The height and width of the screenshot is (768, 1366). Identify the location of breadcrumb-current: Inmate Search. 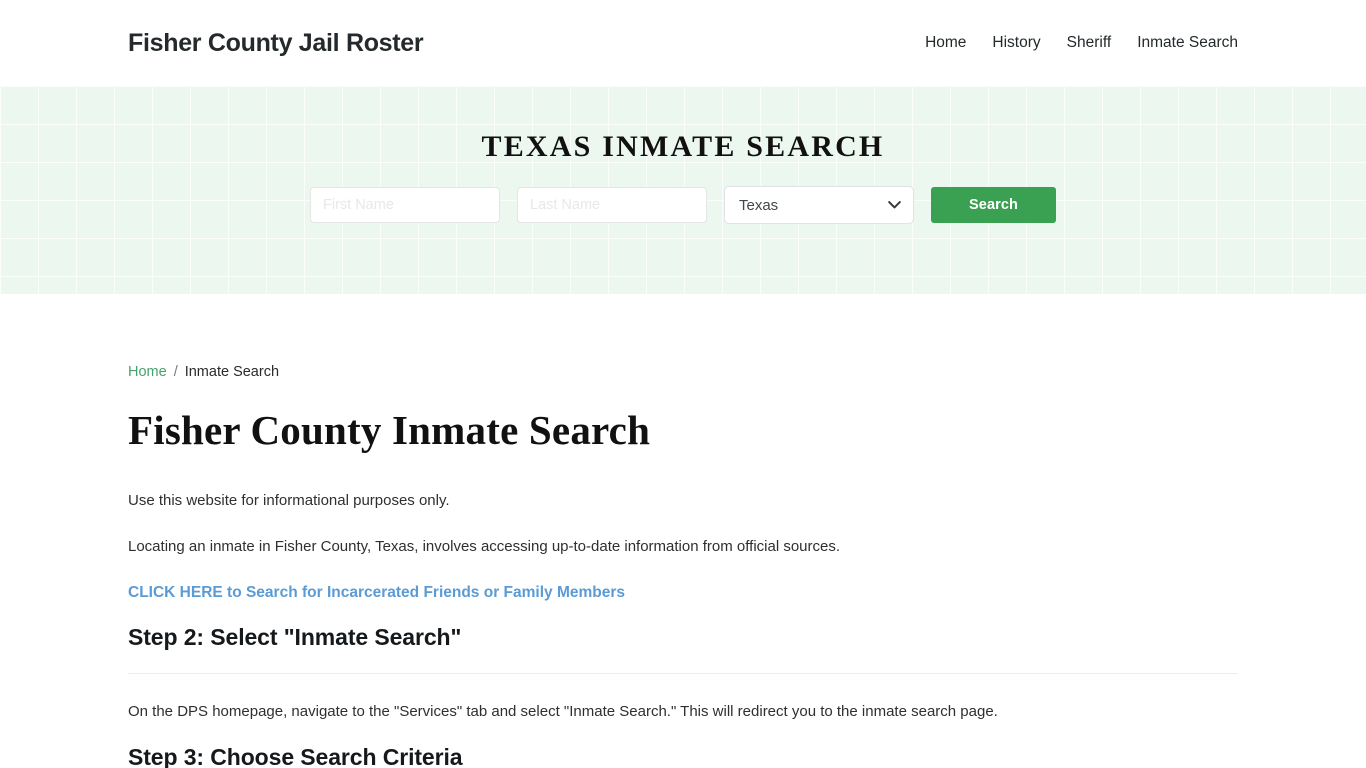
(232, 372).